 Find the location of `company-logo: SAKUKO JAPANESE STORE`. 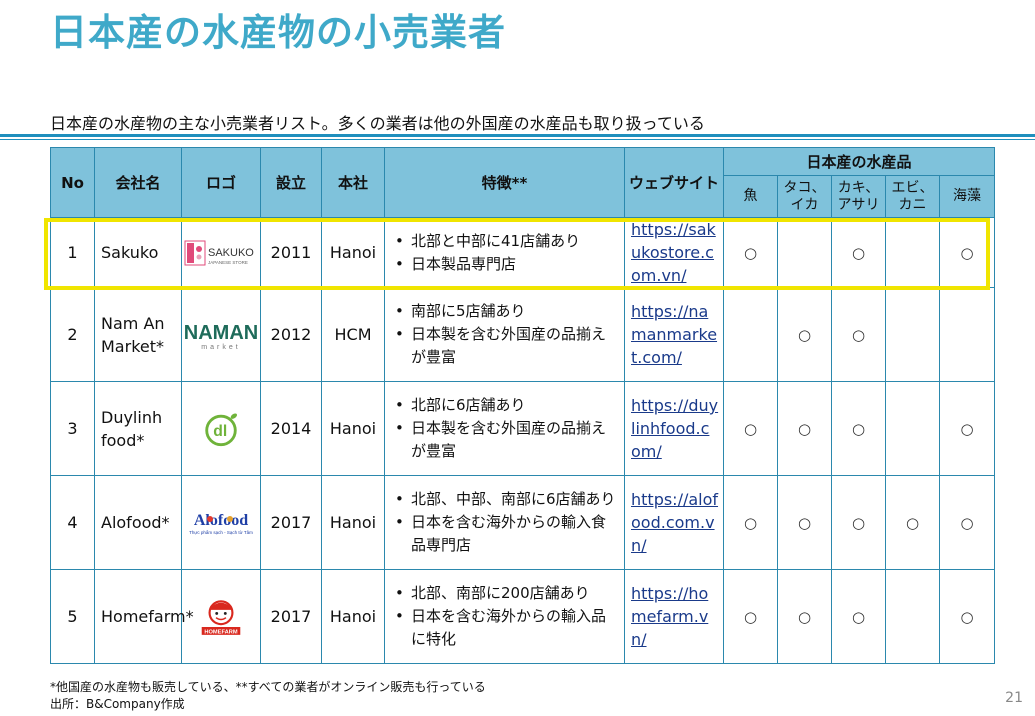

company-logo: SAKUKO JAPANESE STORE is located at coordinates (221, 252).